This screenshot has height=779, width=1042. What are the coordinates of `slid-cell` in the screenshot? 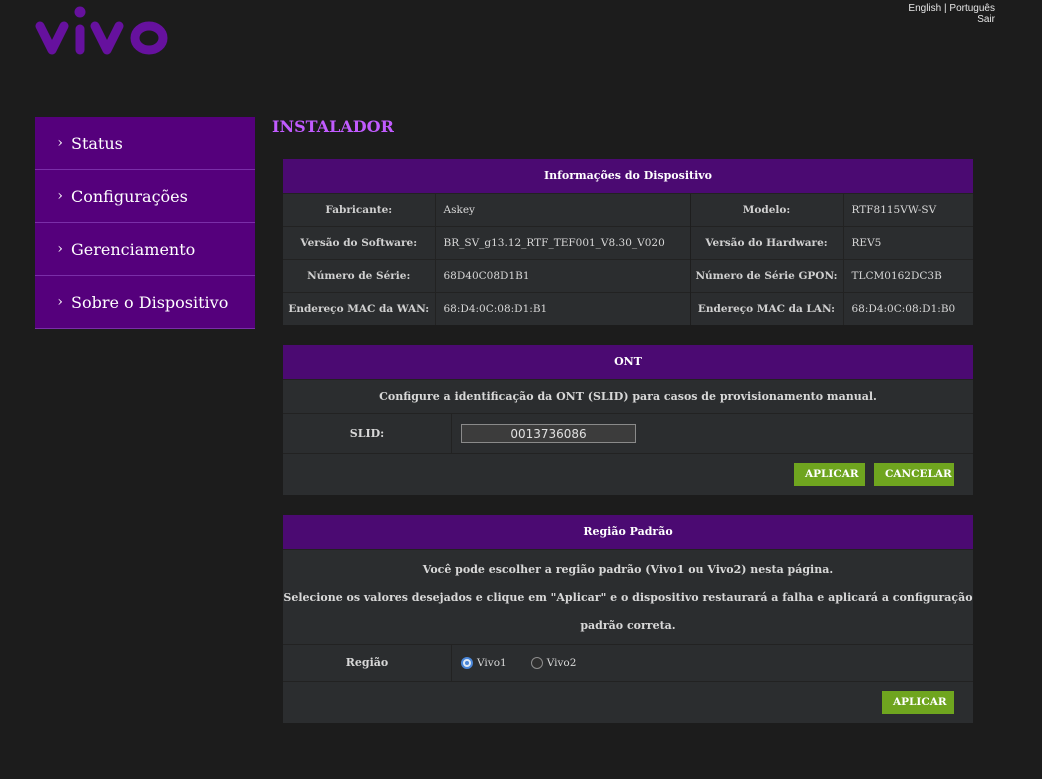 It's located at (712, 433).